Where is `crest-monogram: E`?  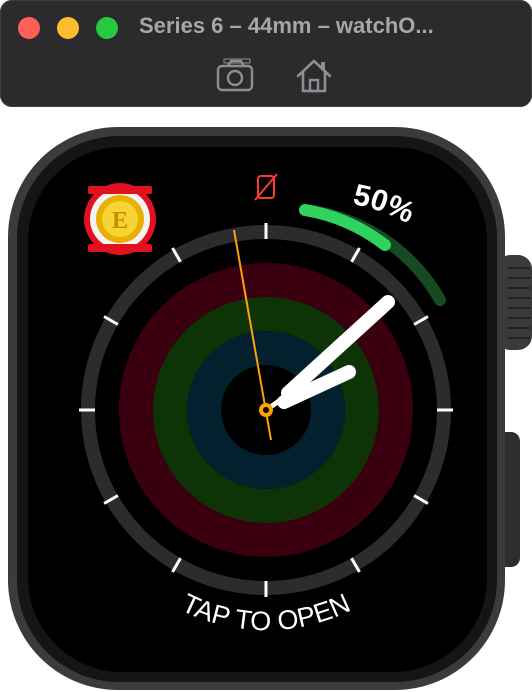 crest-monogram: E is located at coordinates (120, 221).